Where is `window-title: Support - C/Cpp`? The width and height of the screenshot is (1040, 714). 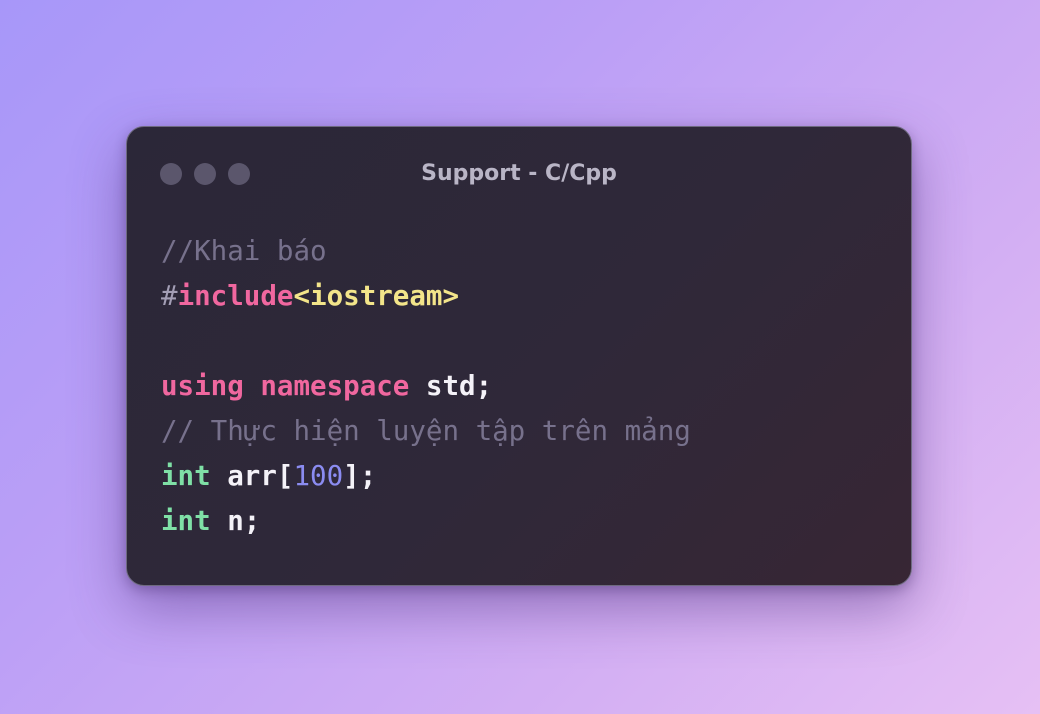
window-title: Support - C/Cpp is located at coordinates (519, 173).